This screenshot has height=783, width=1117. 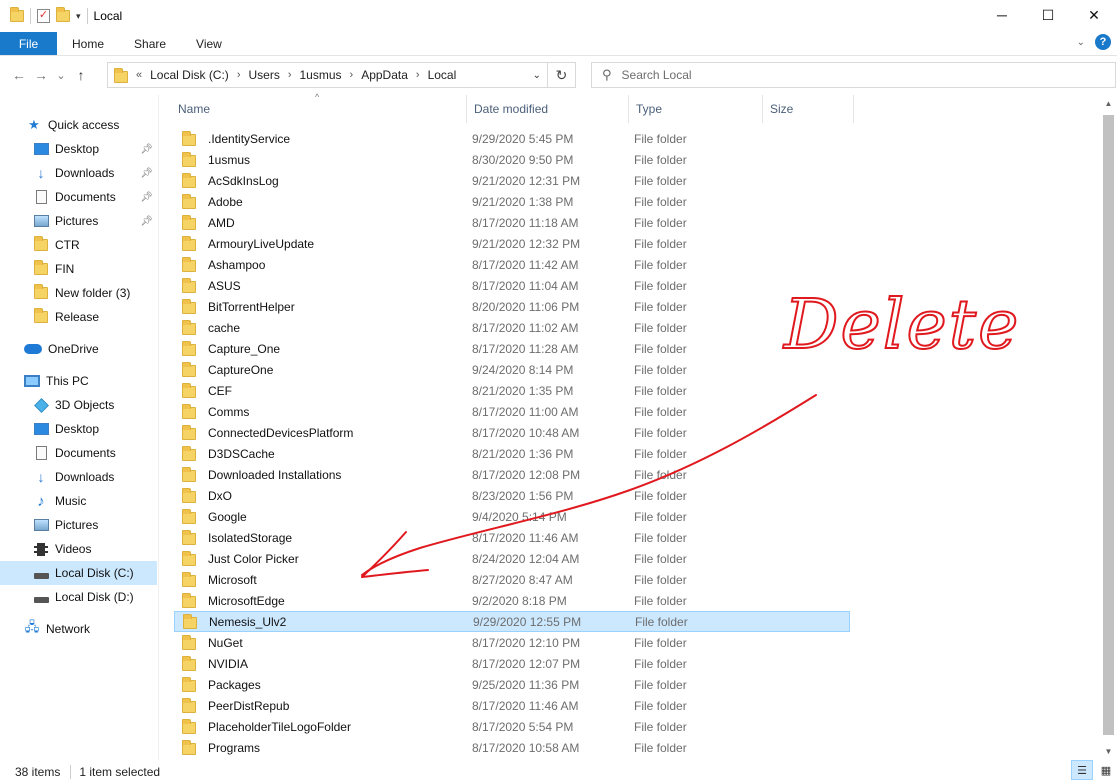 I want to click on up-button: ↑, so click(x=81, y=75).